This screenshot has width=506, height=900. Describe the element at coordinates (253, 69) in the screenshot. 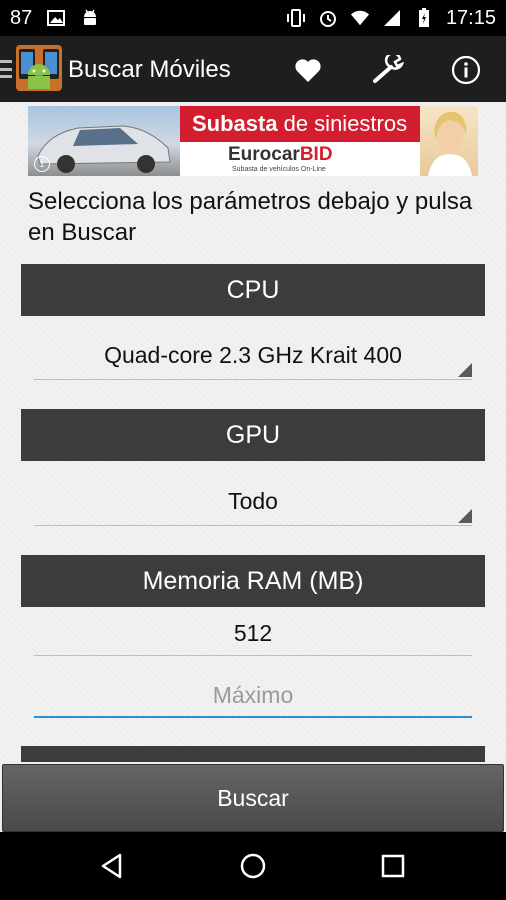

I see `action-bar: Buscar Móviles` at that location.